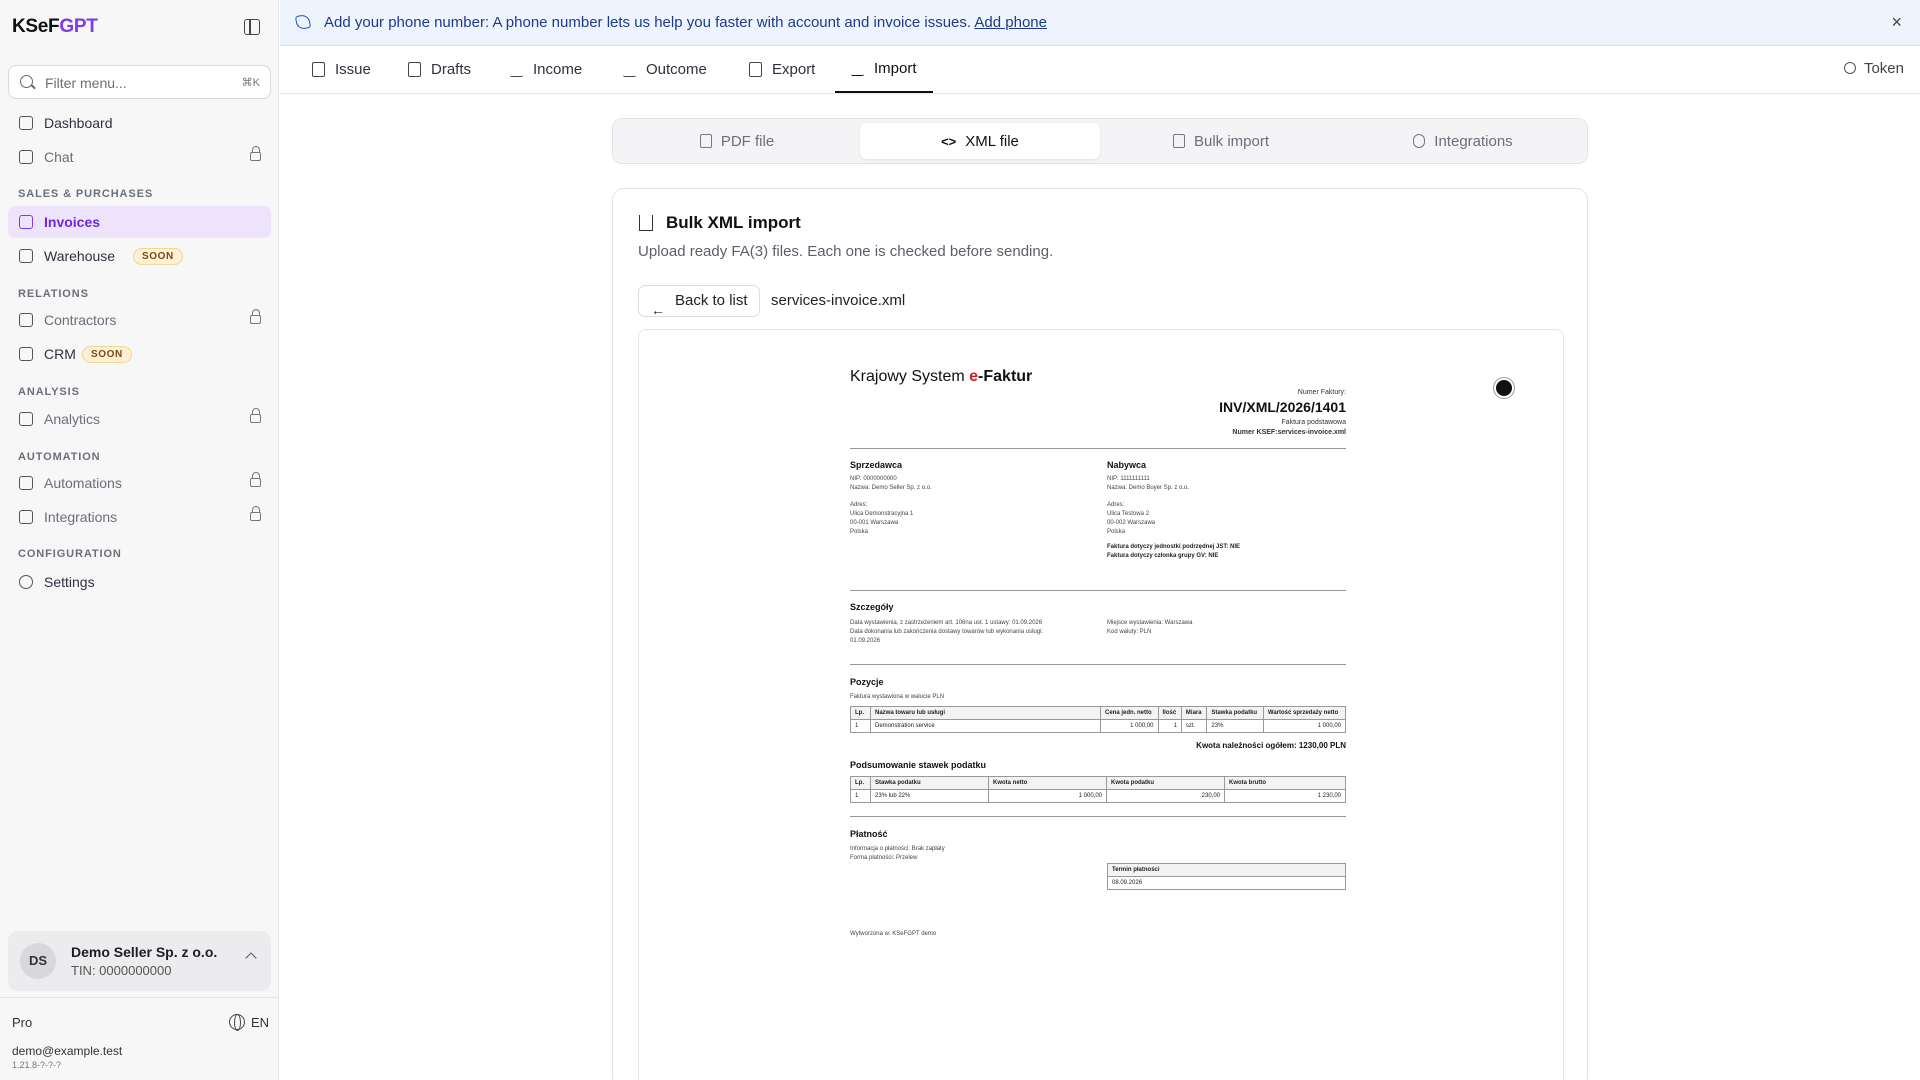  I want to click on language-selector: EN, so click(260, 1022).